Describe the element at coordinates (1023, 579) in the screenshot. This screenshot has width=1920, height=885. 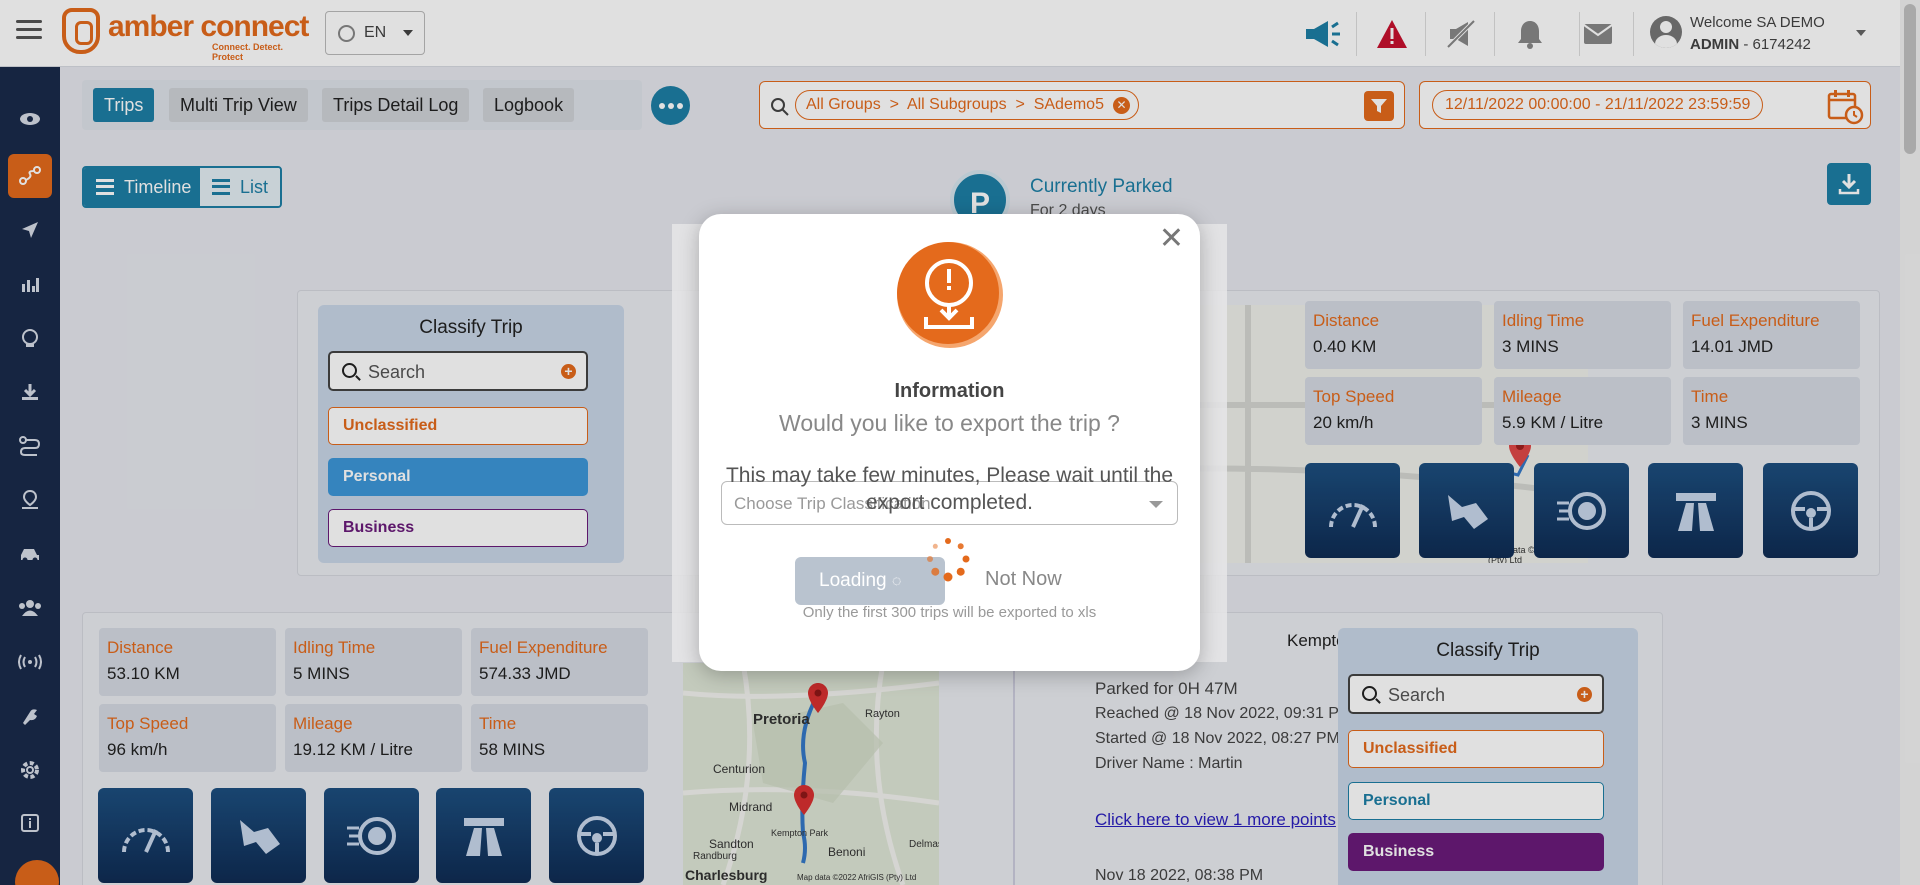
I see `not-now-button: Not Now` at that location.